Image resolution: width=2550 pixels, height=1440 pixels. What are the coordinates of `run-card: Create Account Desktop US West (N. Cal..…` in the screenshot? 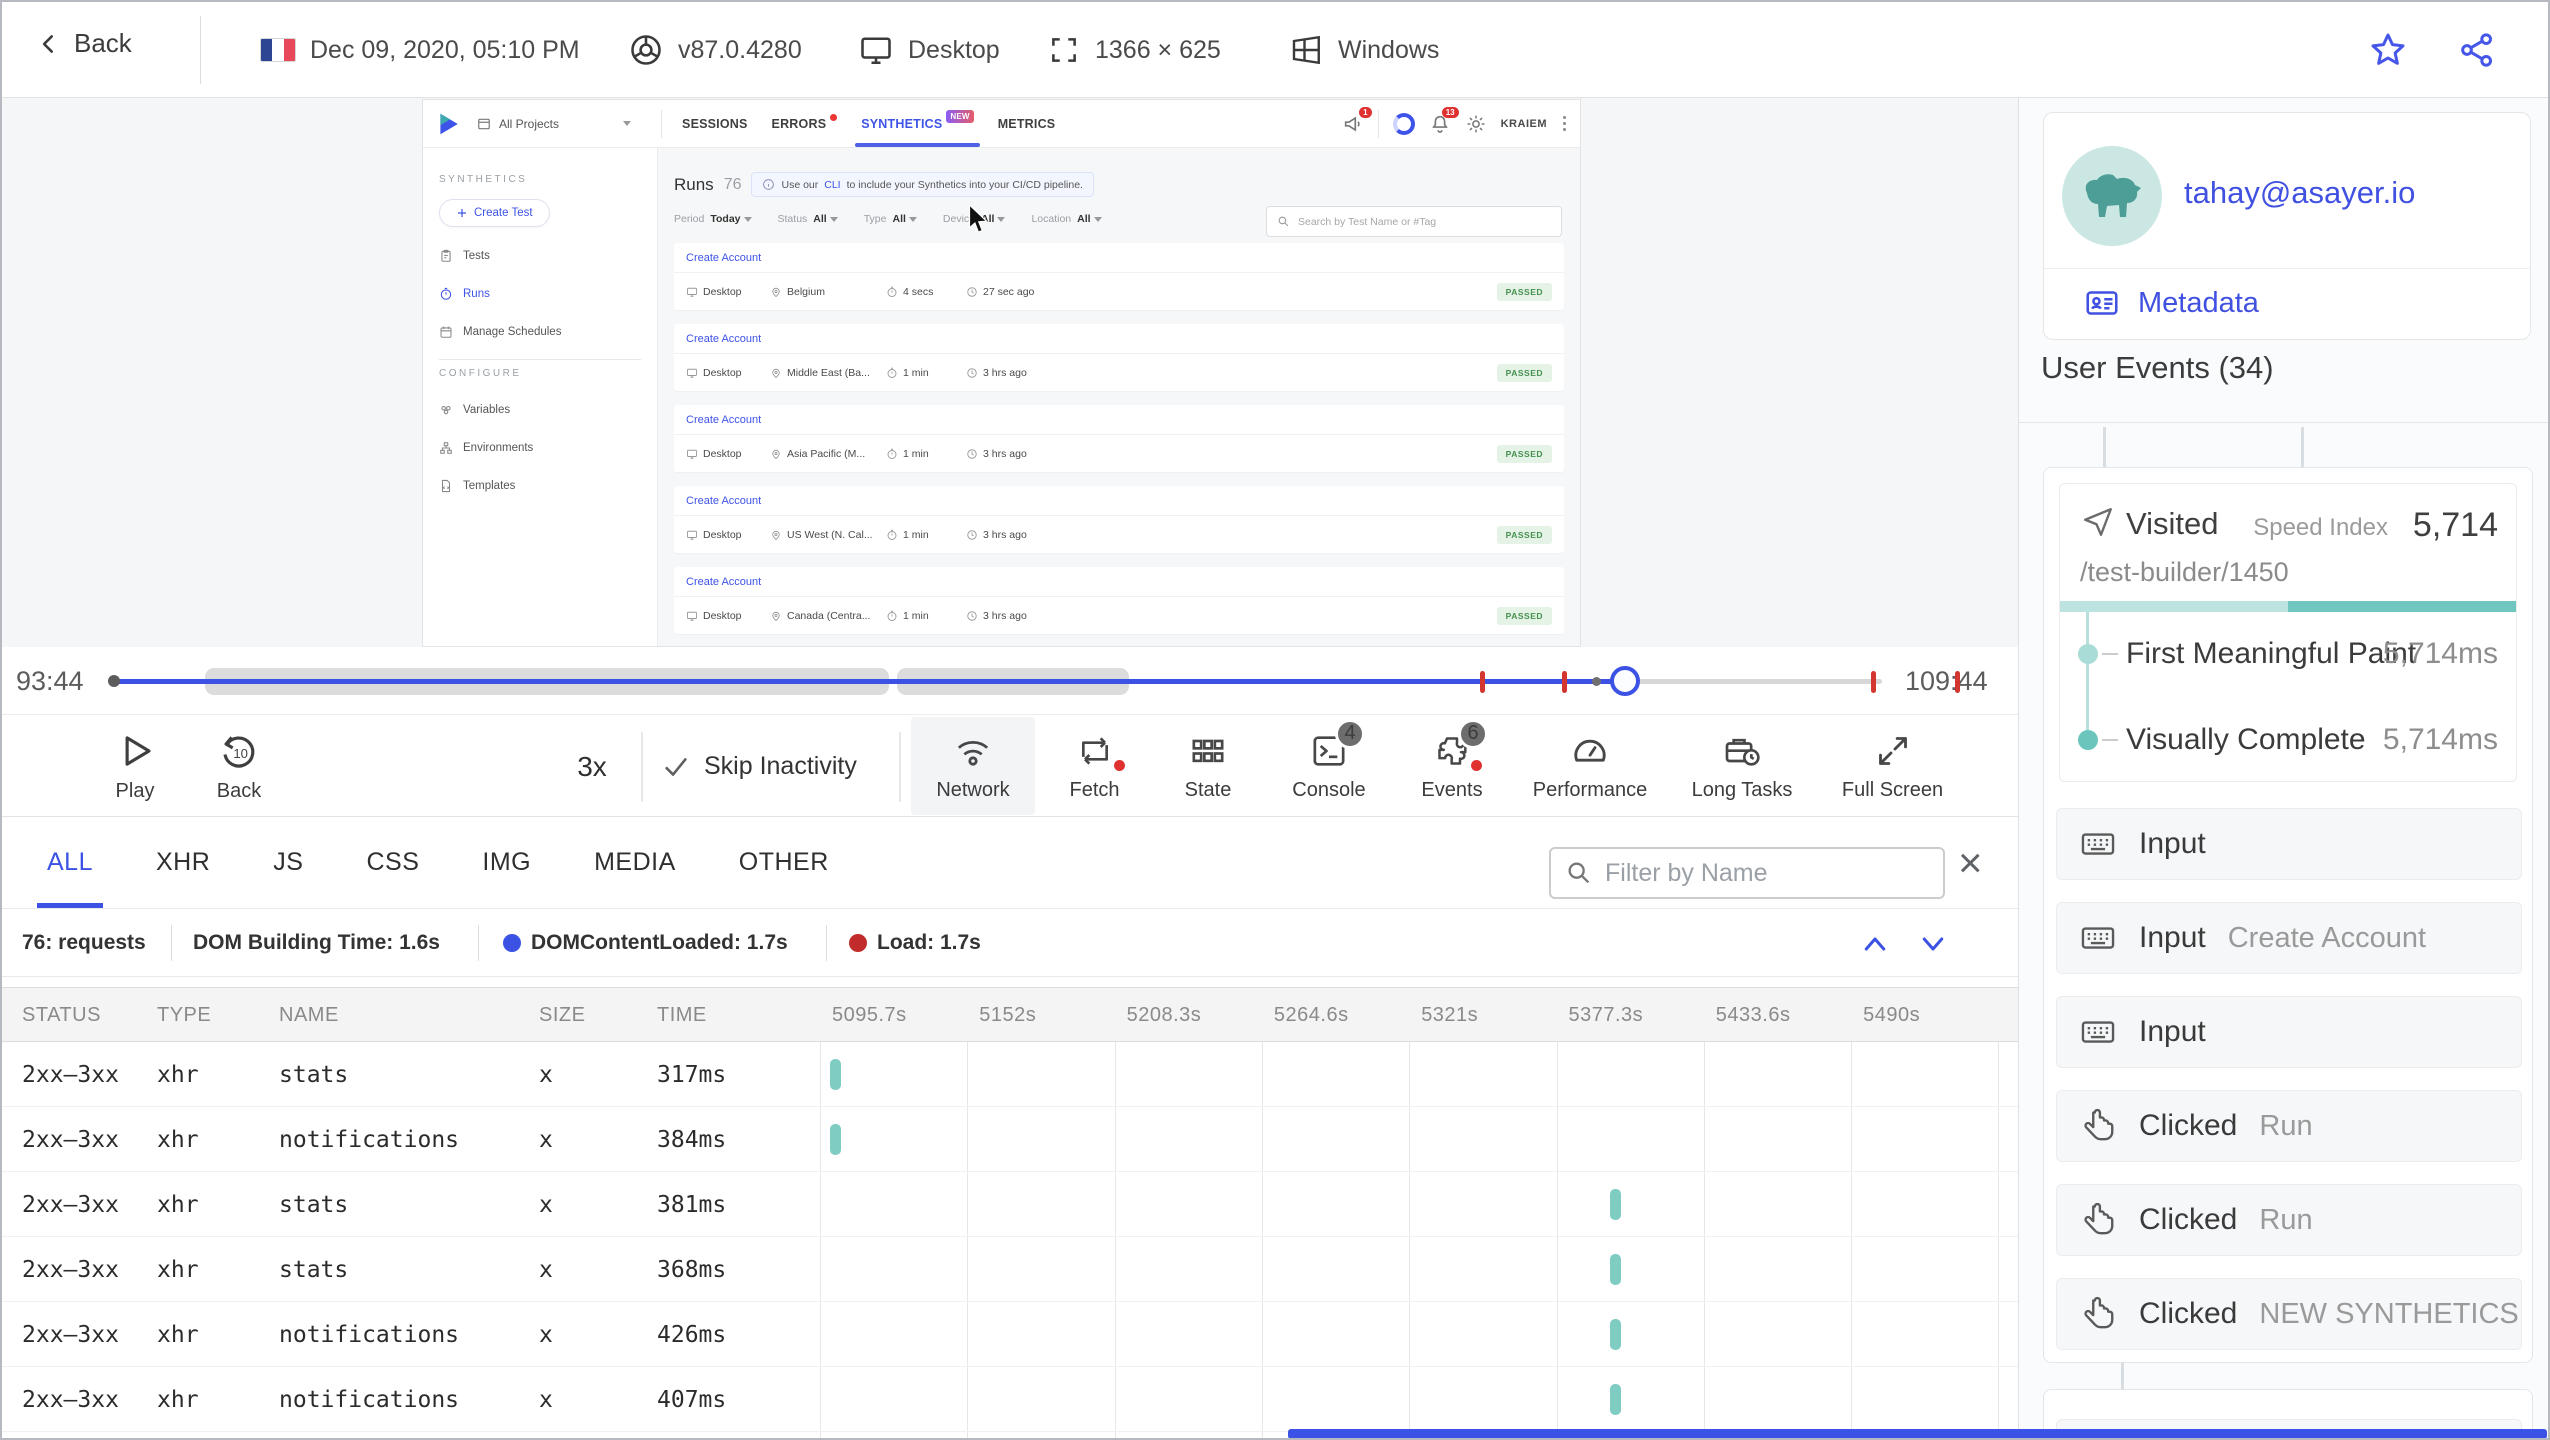 It's located at (1119, 519).